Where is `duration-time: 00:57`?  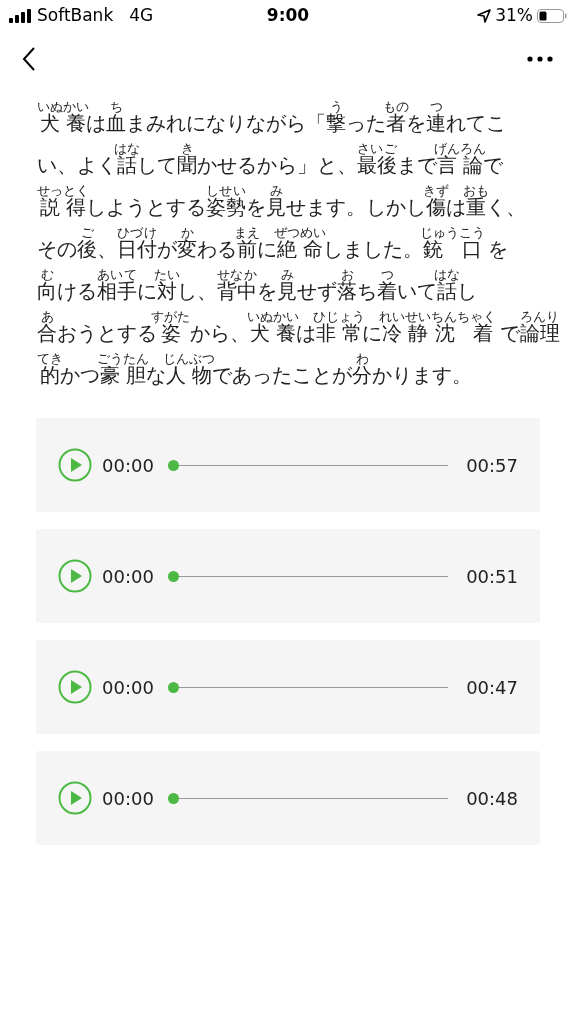 duration-time: 00:57 is located at coordinates (492, 465).